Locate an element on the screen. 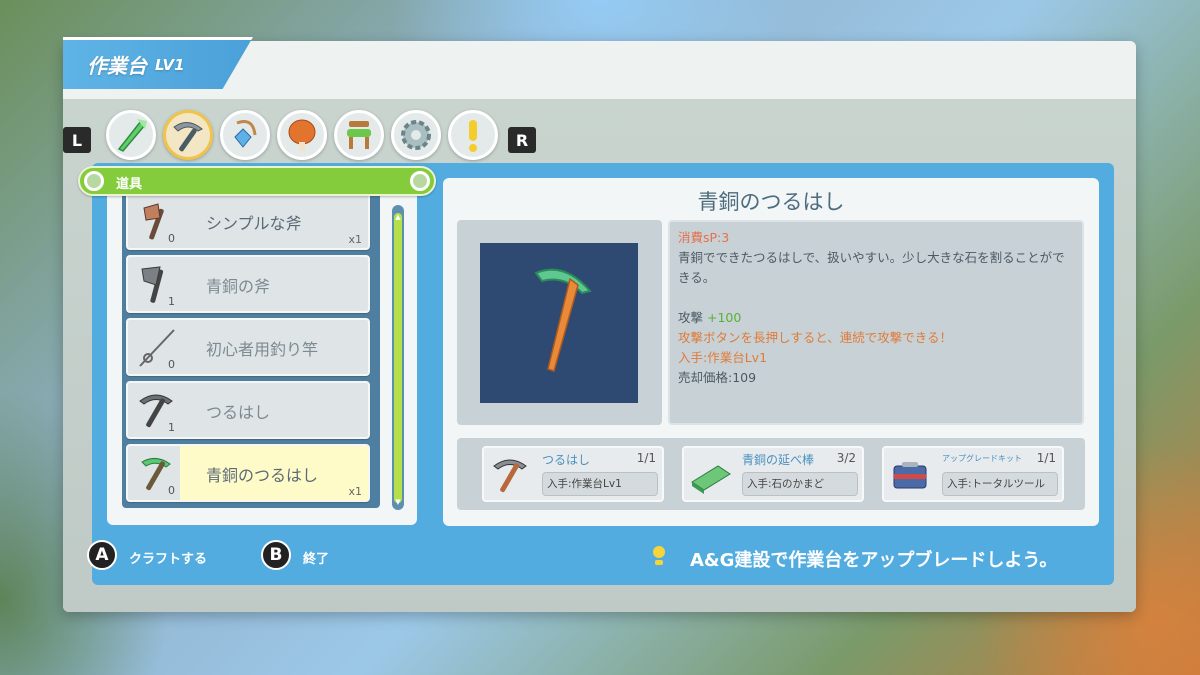 The height and width of the screenshot is (675, 1200). window-level: LV1 is located at coordinates (170, 64).